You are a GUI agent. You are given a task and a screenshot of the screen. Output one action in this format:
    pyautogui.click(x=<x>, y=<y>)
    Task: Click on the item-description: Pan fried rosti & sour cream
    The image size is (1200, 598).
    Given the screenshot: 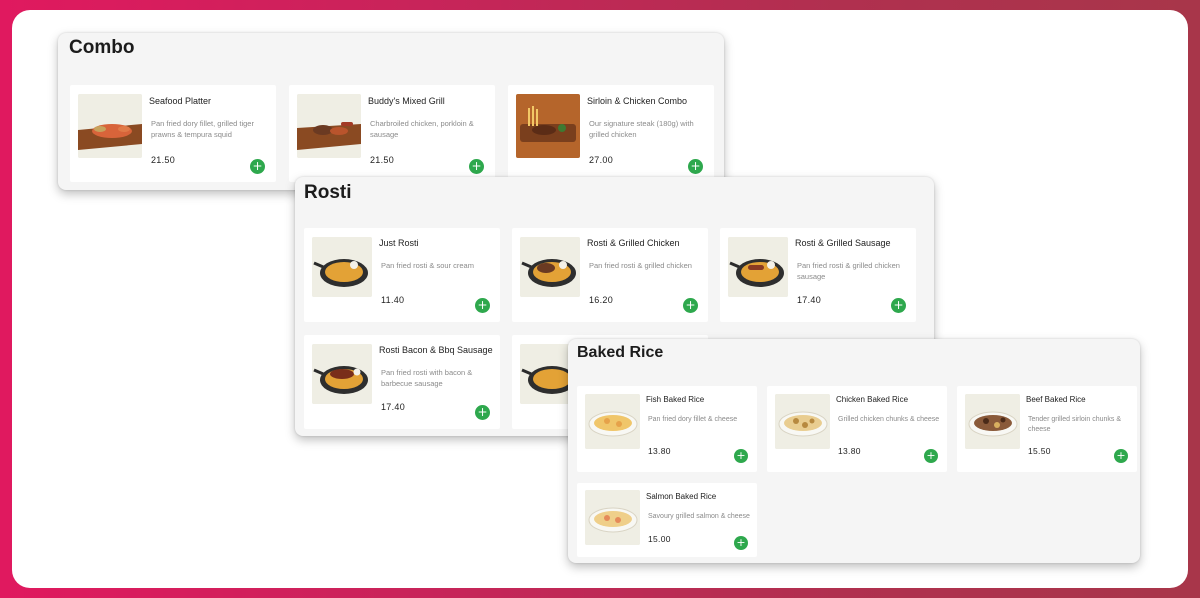 What is the action you would take?
    pyautogui.click(x=427, y=265)
    